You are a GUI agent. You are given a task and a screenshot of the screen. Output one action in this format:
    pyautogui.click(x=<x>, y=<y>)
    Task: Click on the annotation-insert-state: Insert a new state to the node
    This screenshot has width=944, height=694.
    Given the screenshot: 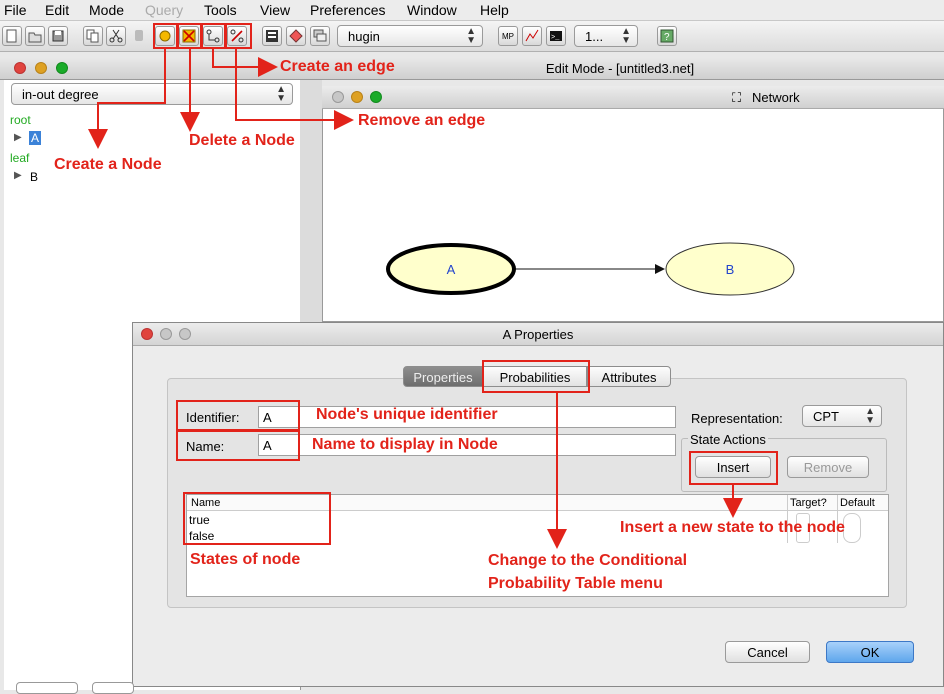 What is the action you would take?
    pyautogui.click(x=732, y=527)
    